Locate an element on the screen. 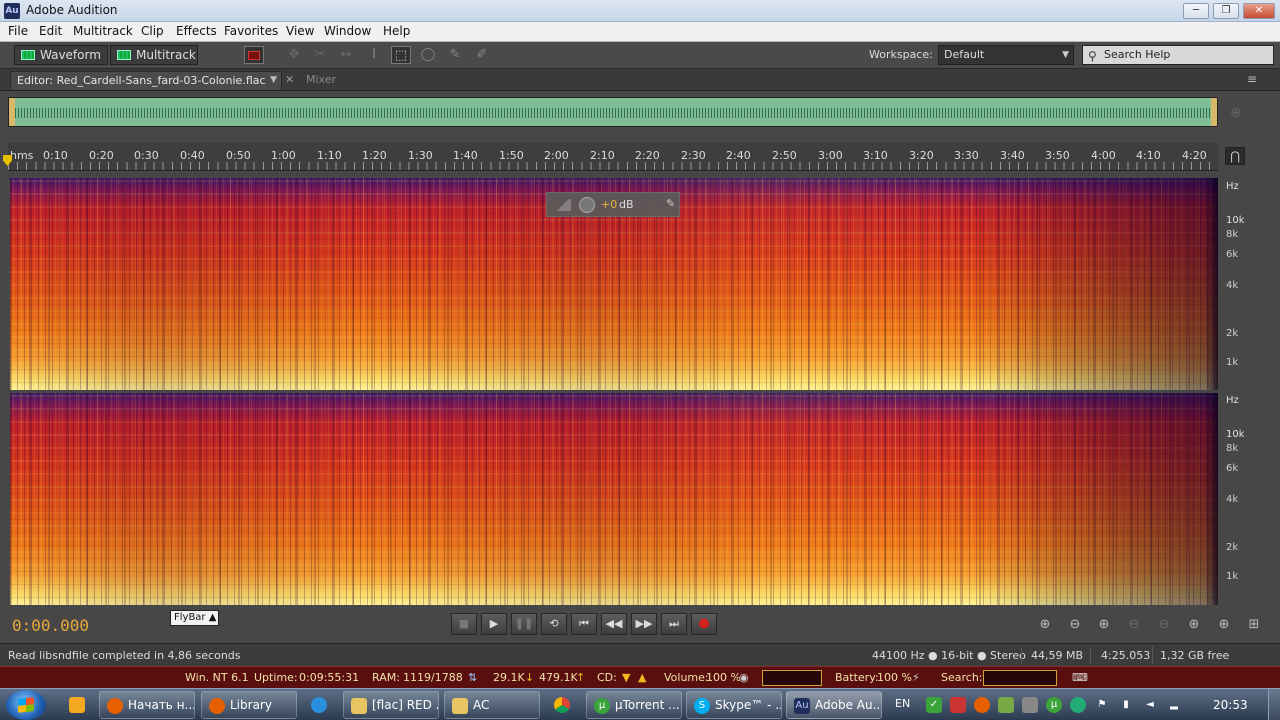 The image size is (1280, 720). freq-label: 6k is located at coordinates (1232, 254).